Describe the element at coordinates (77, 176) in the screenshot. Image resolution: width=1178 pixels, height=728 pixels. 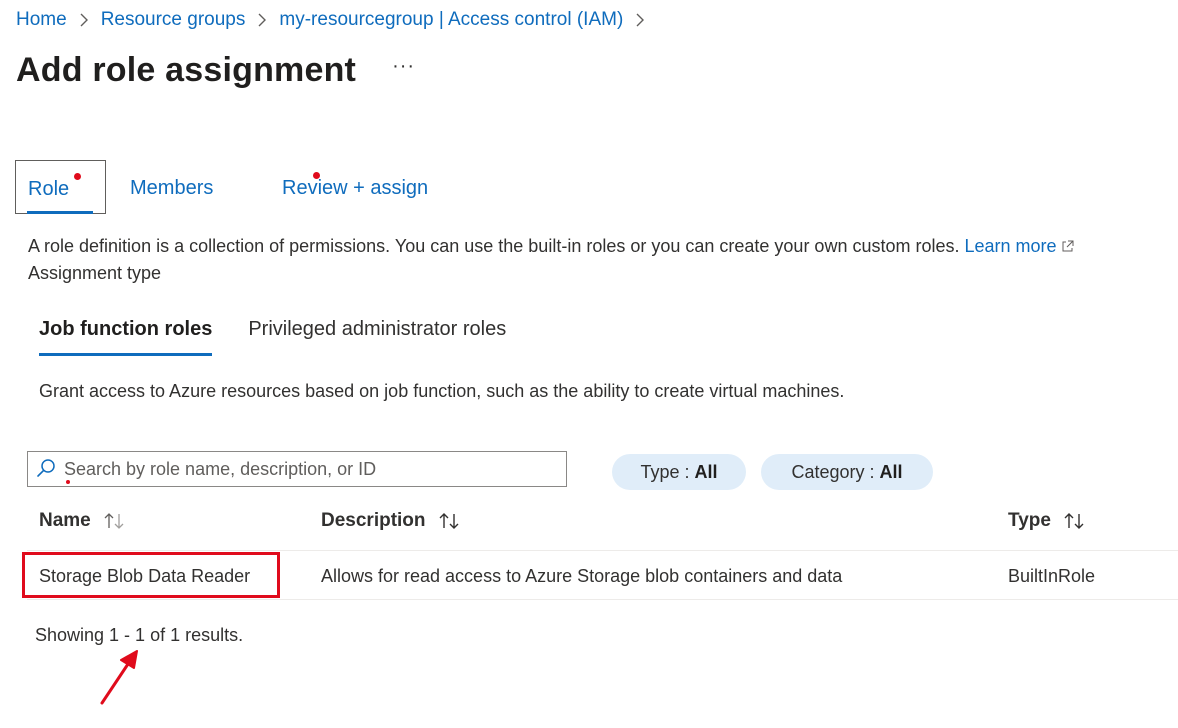
I see `required-indicator` at that location.